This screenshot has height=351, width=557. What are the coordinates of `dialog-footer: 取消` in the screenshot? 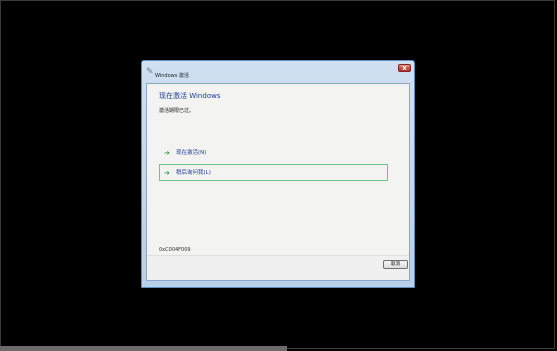 It's located at (278, 267).